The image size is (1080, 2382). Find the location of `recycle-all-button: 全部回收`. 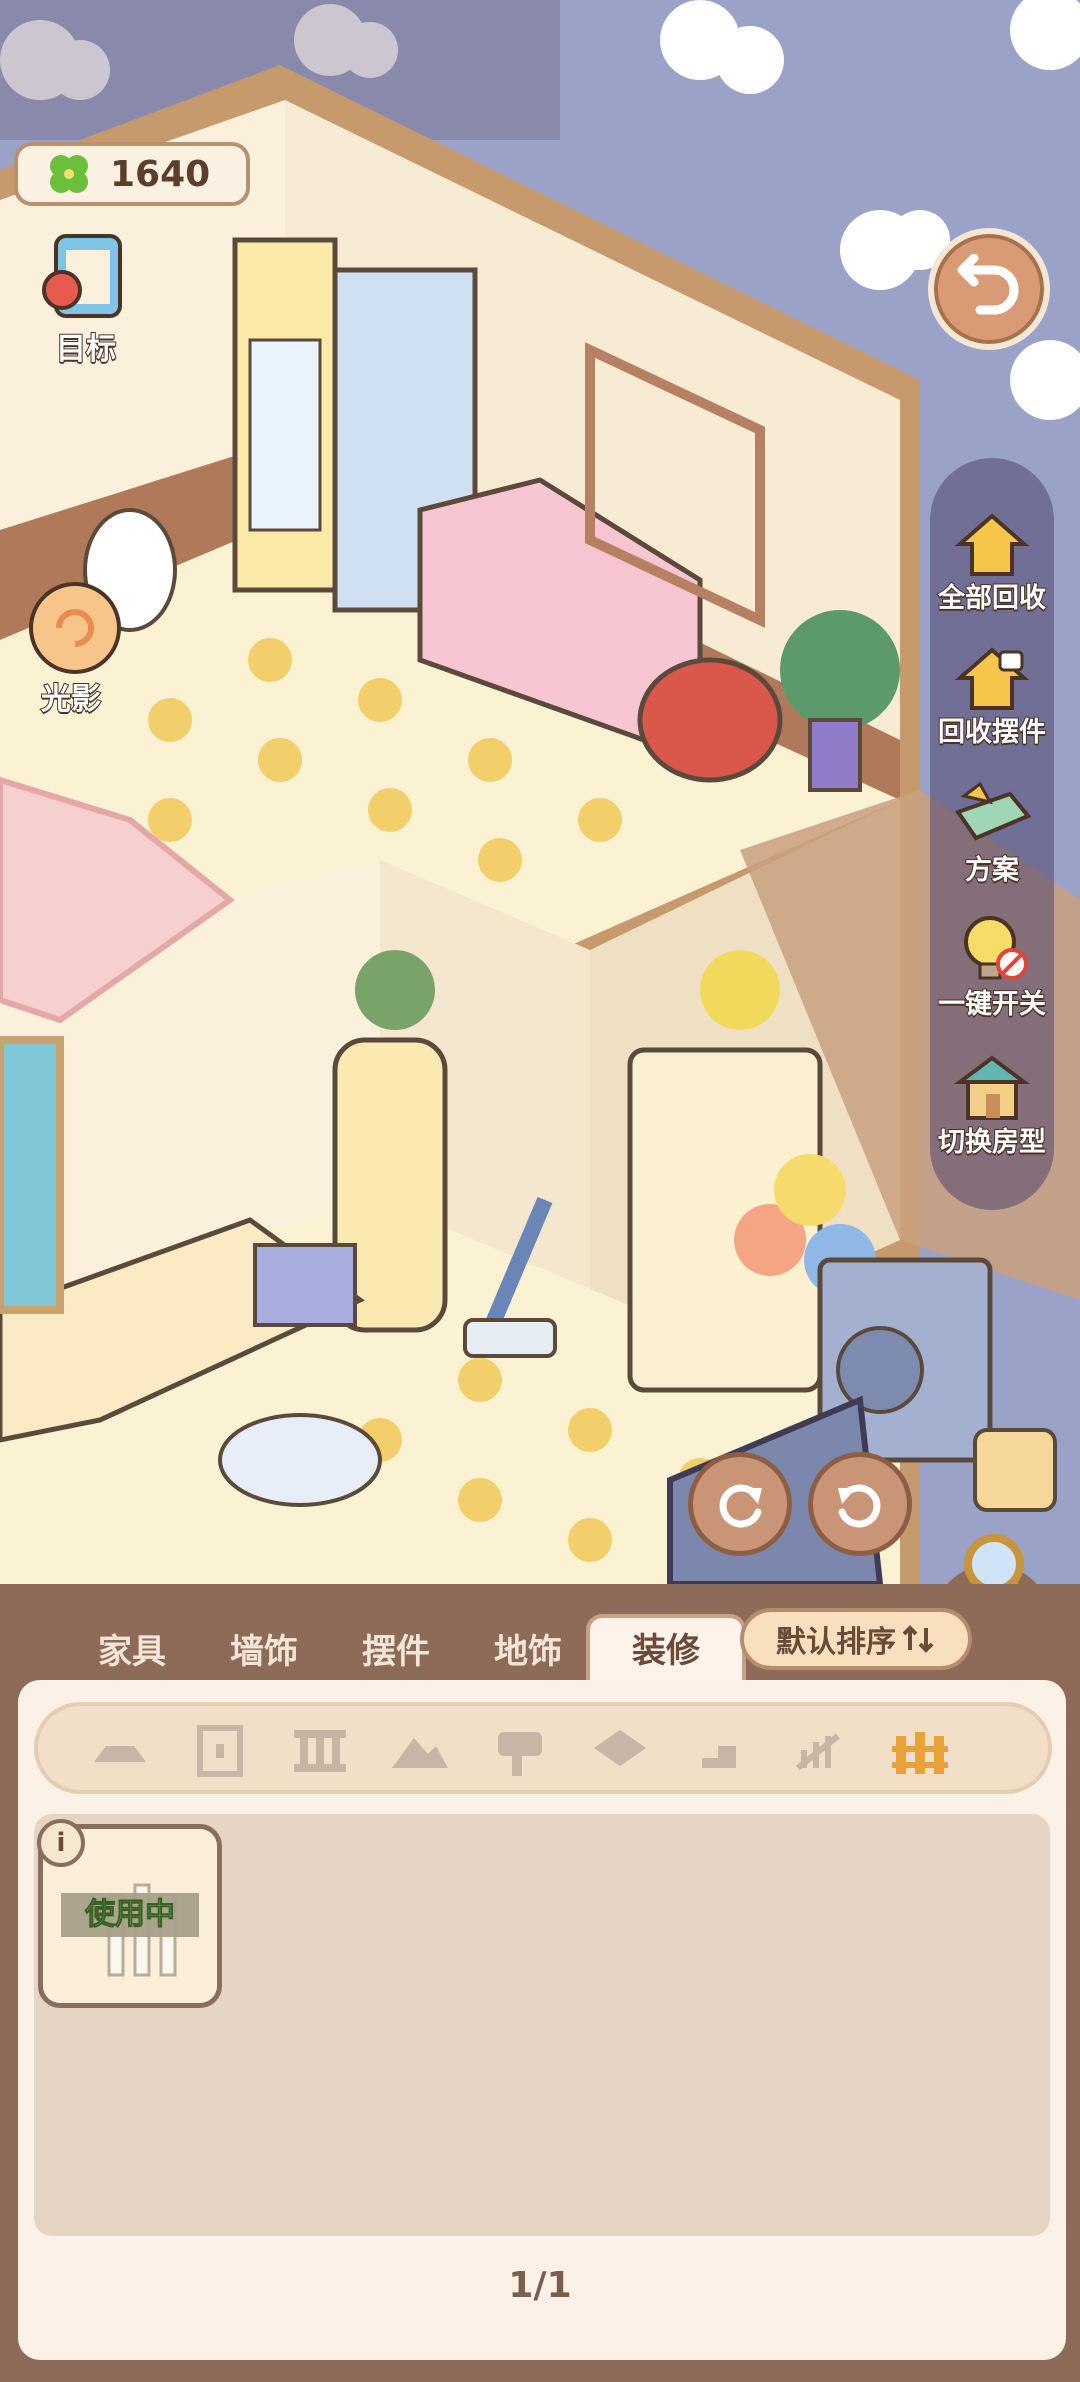

recycle-all-button: 全部回收 is located at coordinates (992, 559).